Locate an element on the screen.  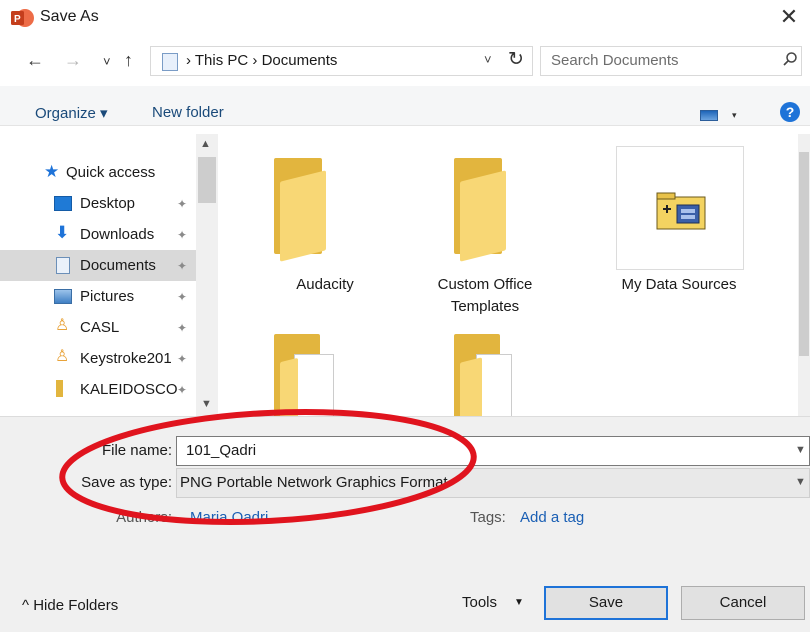
sidebar-item-casl: ♙ CASL ✦ is located at coordinates (98, 327).